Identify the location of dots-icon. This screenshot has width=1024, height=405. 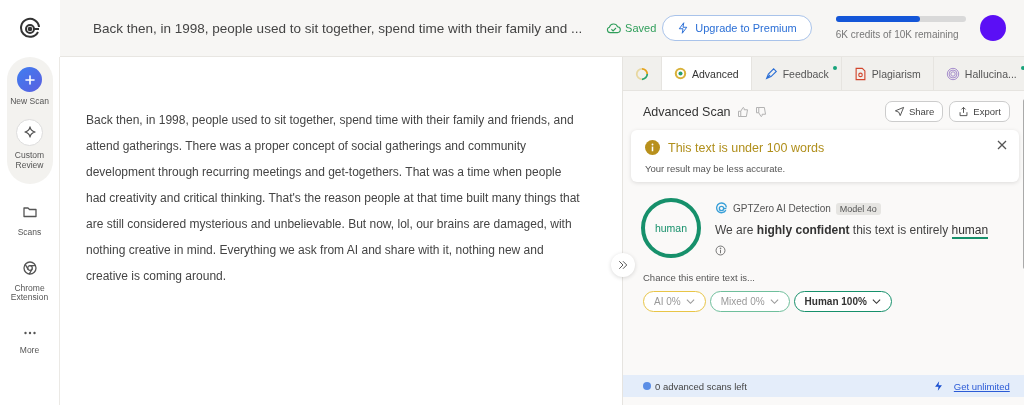
(29, 333).